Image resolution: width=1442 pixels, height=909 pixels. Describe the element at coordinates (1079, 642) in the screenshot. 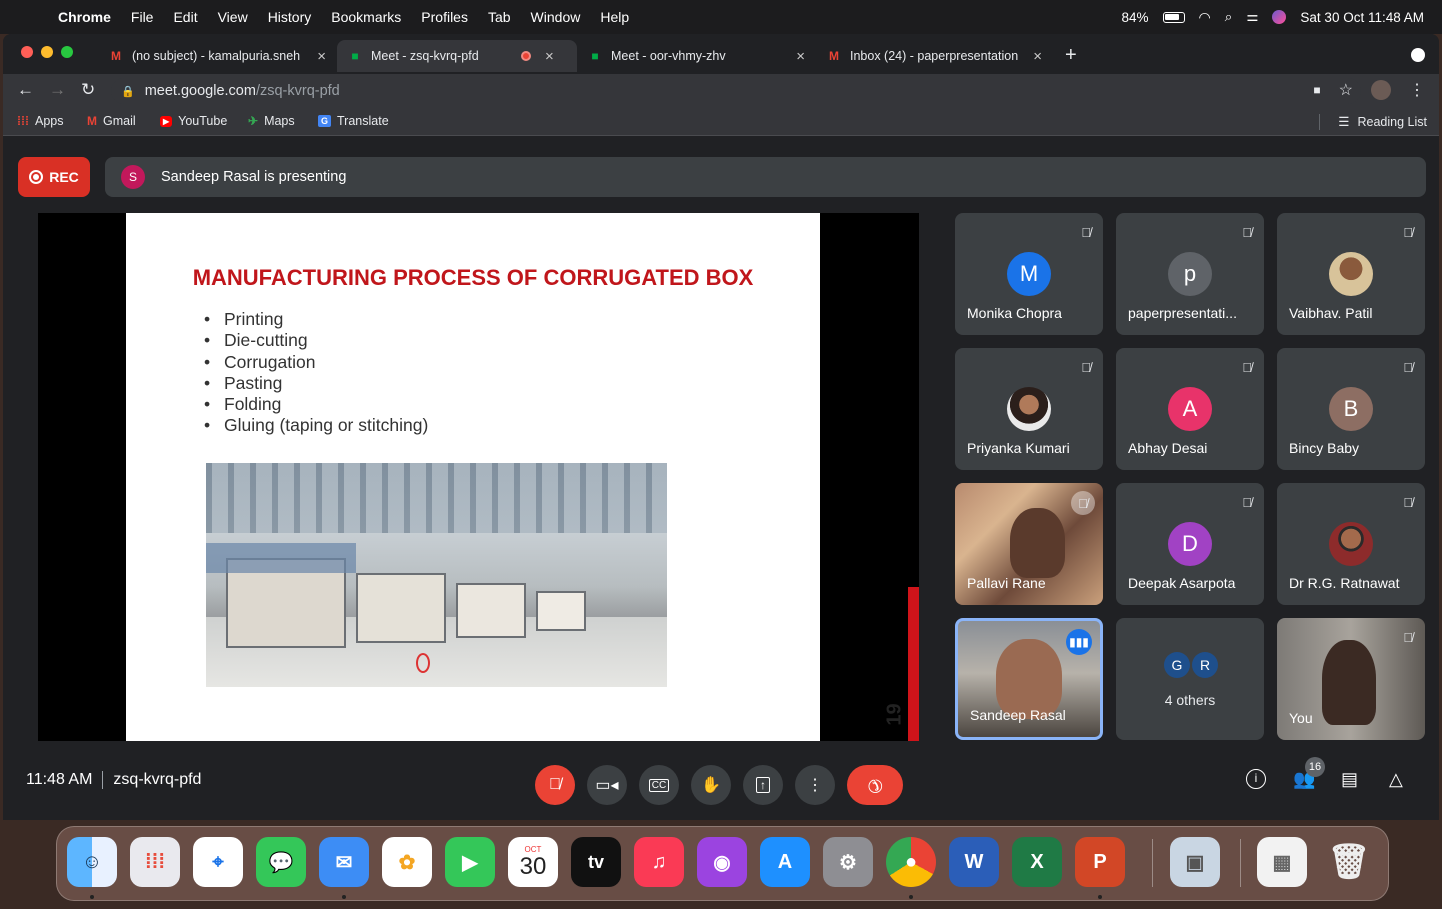

I see `speaking-indicator-icon: ▮▮▮` at that location.